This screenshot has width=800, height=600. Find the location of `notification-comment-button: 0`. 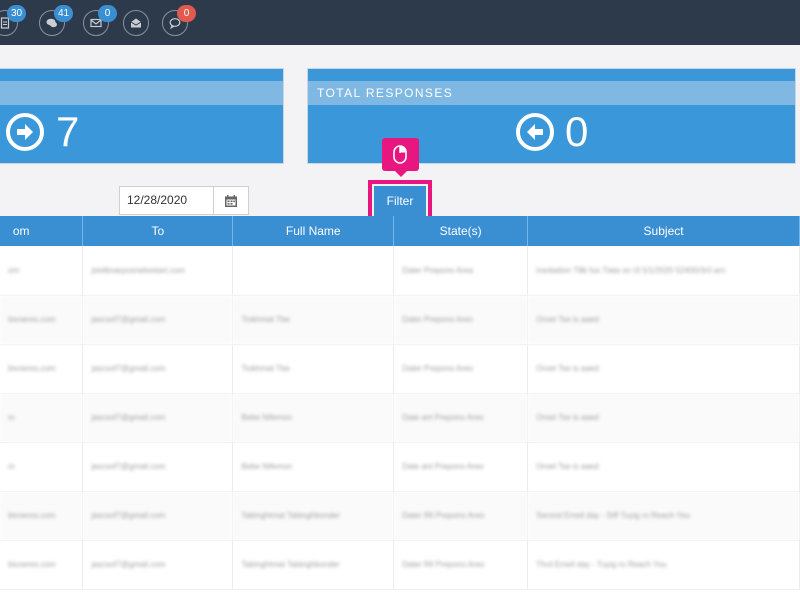

notification-comment-button: 0 is located at coordinates (179, 20).